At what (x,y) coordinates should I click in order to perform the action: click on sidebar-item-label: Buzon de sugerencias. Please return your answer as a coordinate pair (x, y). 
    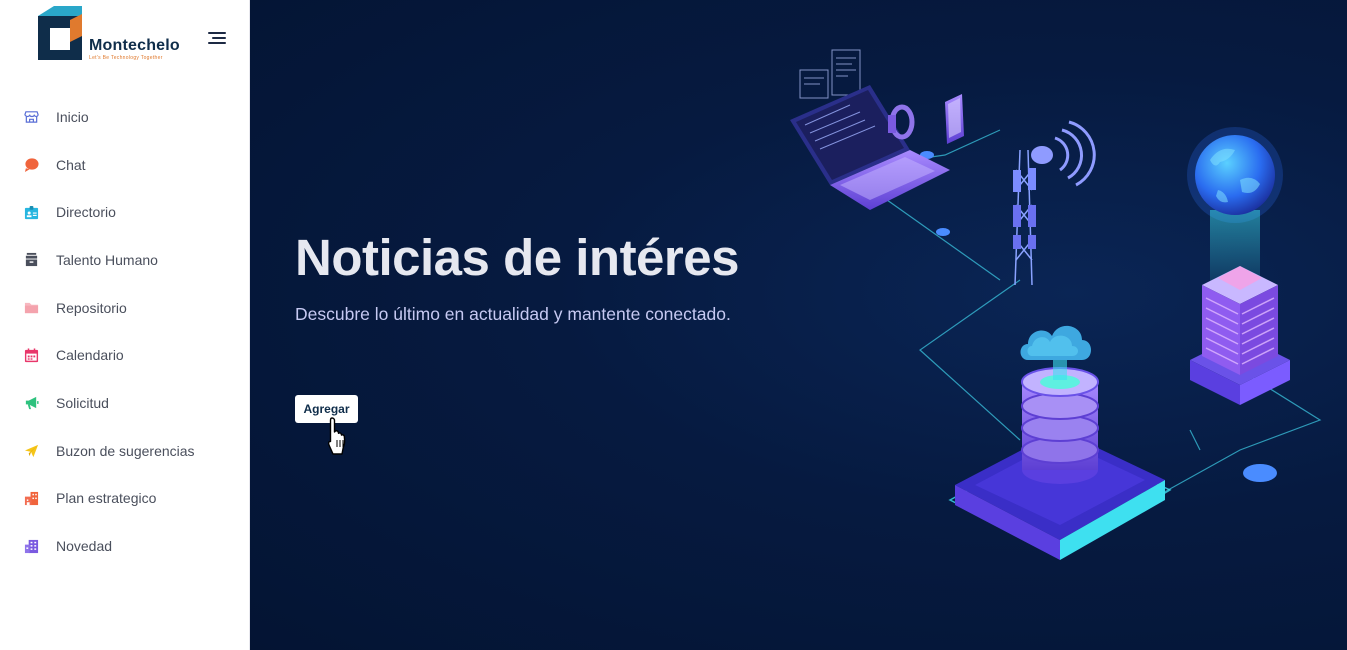
    Looking at the image, I should click on (125, 450).